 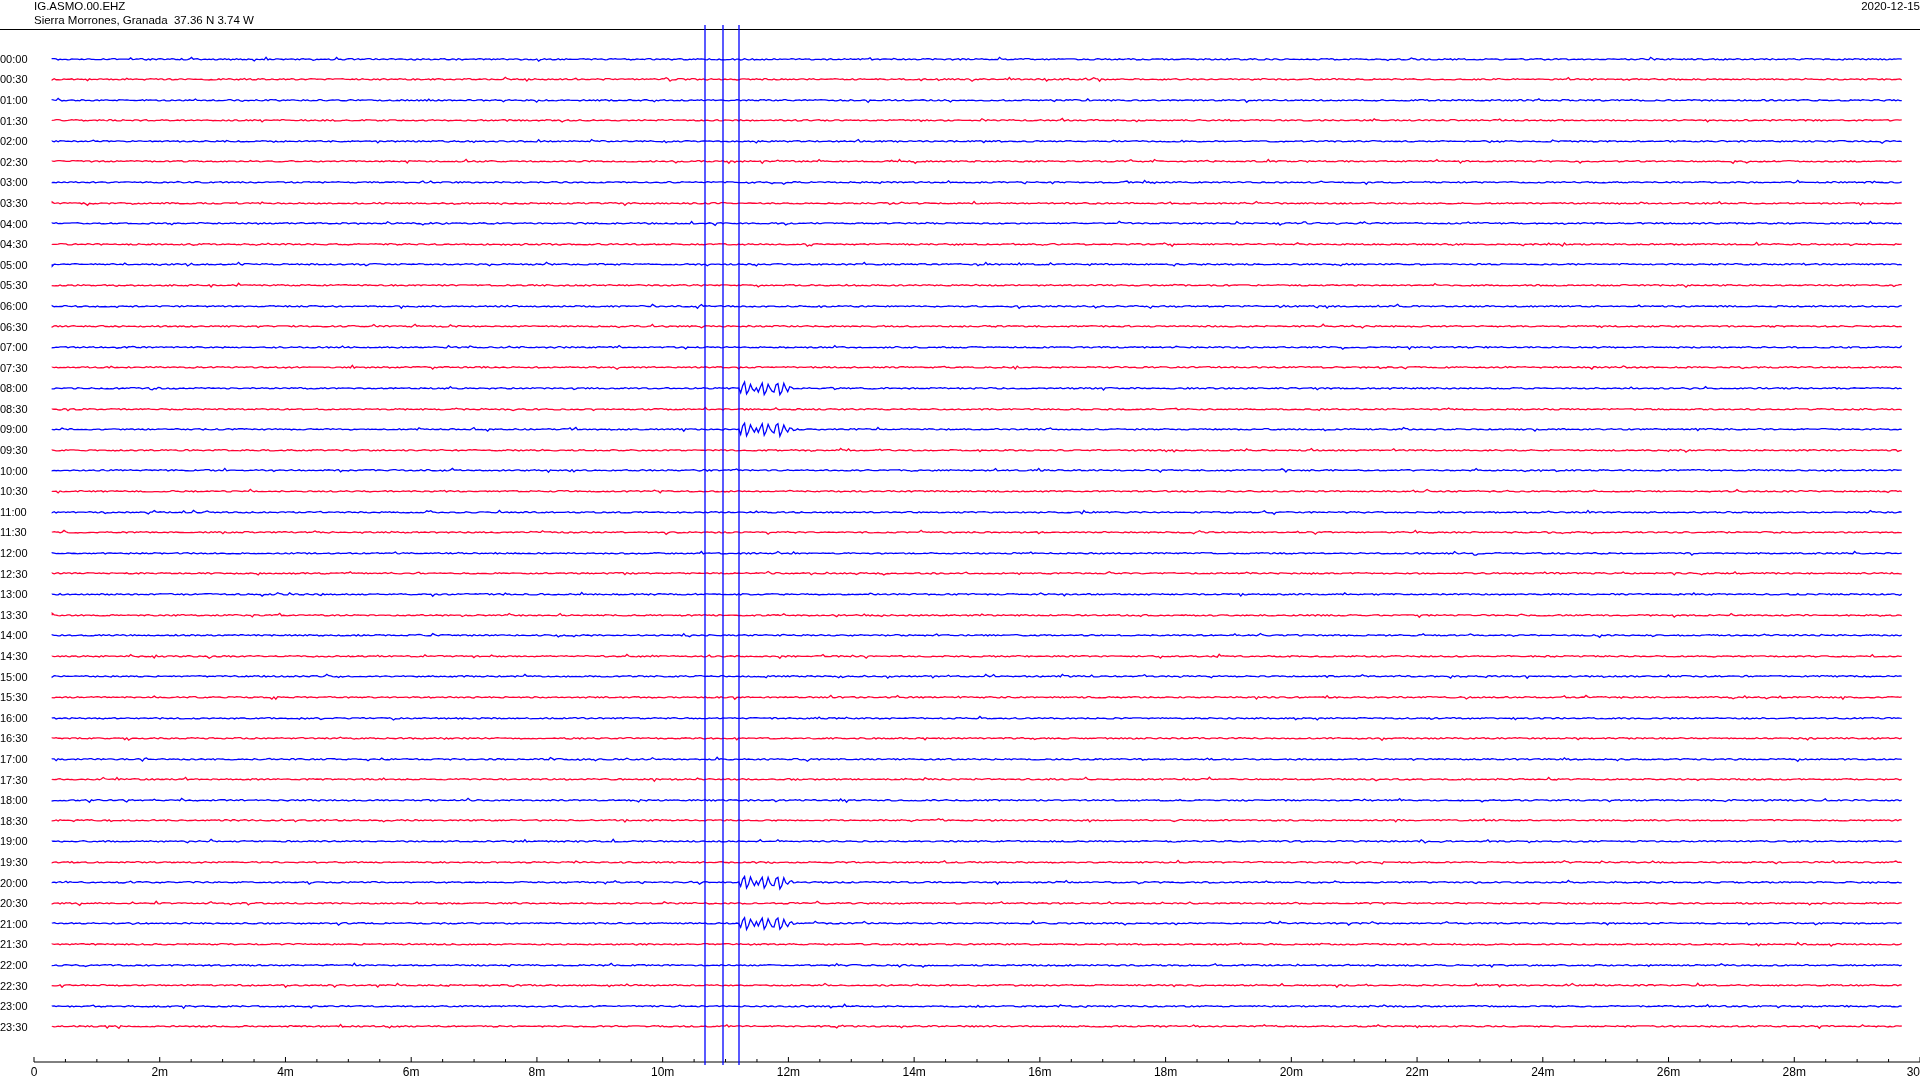 I want to click on time-label: 15:00, so click(x=14, y=676).